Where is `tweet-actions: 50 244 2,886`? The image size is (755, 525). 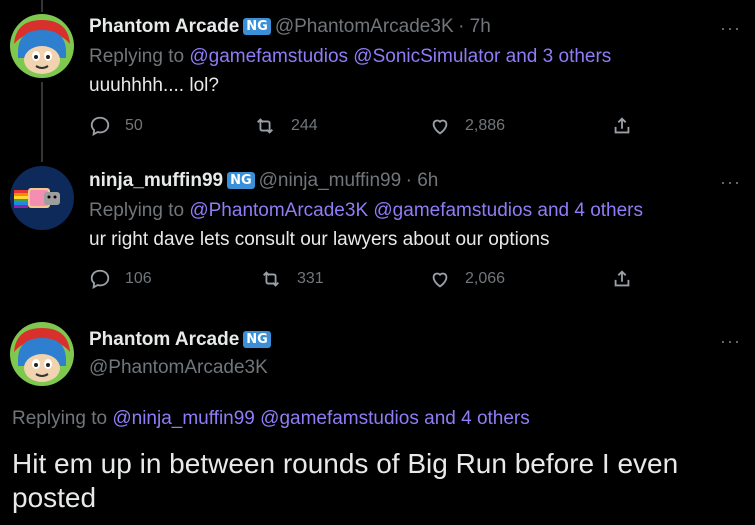
tweet-actions: 50 244 2,886 is located at coordinates (369, 128).